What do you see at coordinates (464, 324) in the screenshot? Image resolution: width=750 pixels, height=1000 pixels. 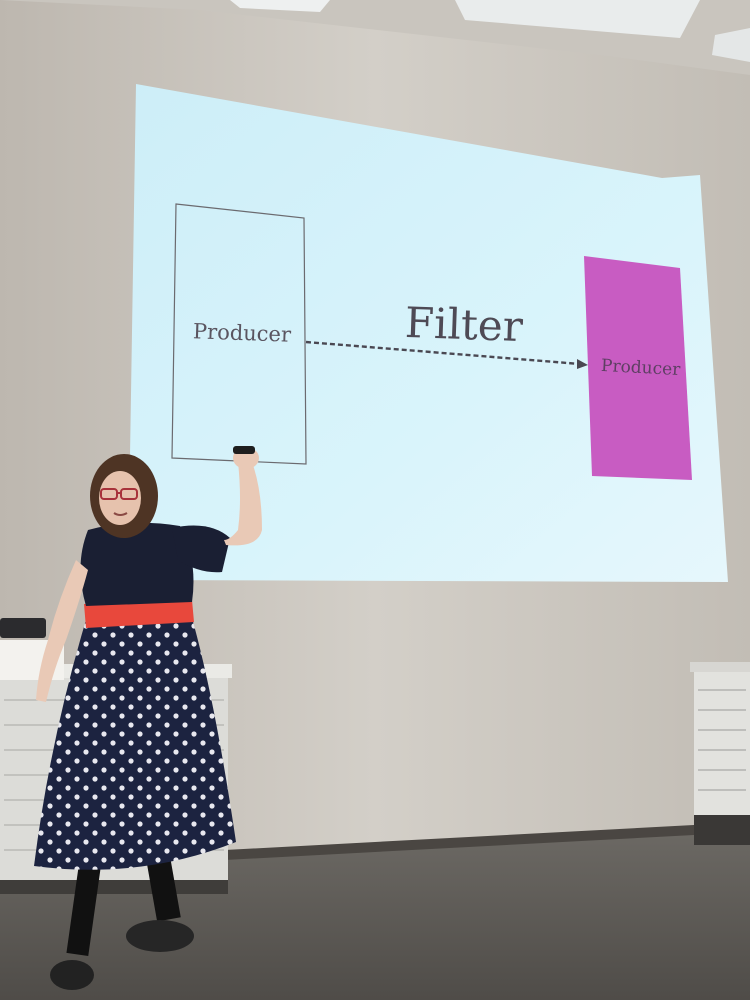 I see `filter-label: Filter` at bounding box center [464, 324].